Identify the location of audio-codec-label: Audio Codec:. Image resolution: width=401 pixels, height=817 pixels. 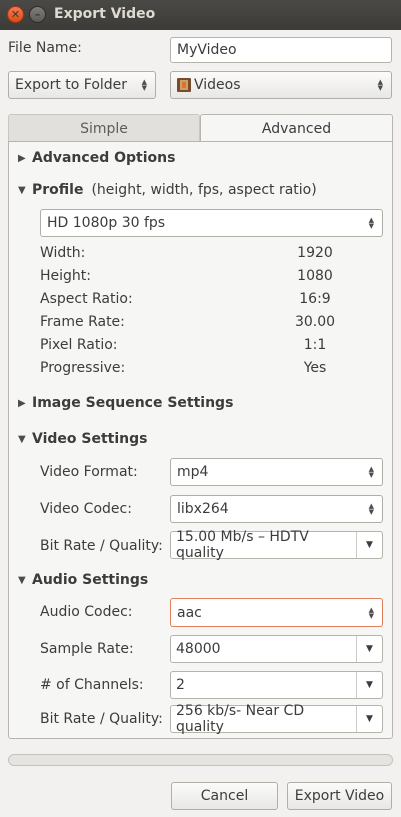
(86, 612).